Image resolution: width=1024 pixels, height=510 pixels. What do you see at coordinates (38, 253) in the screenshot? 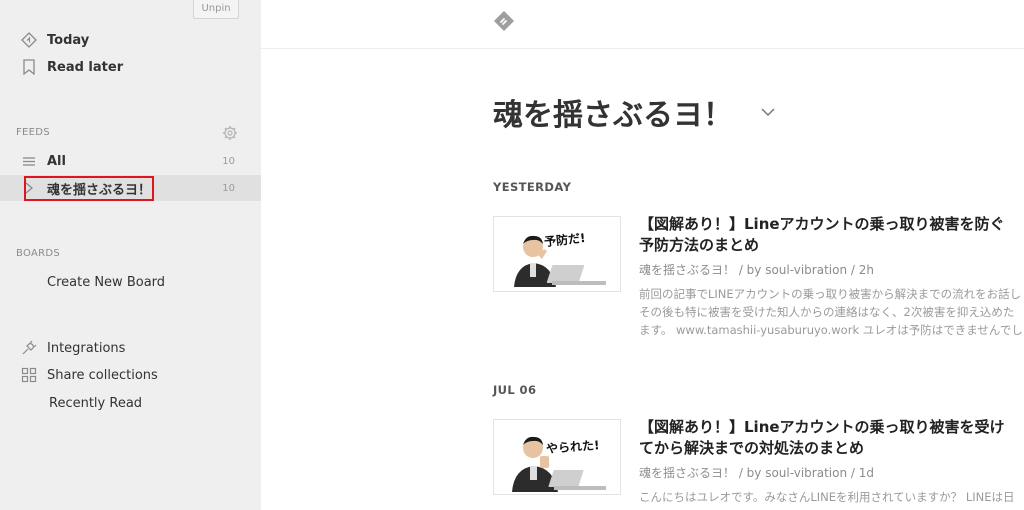
I see `boards-section-title: BOARDS` at bounding box center [38, 253].